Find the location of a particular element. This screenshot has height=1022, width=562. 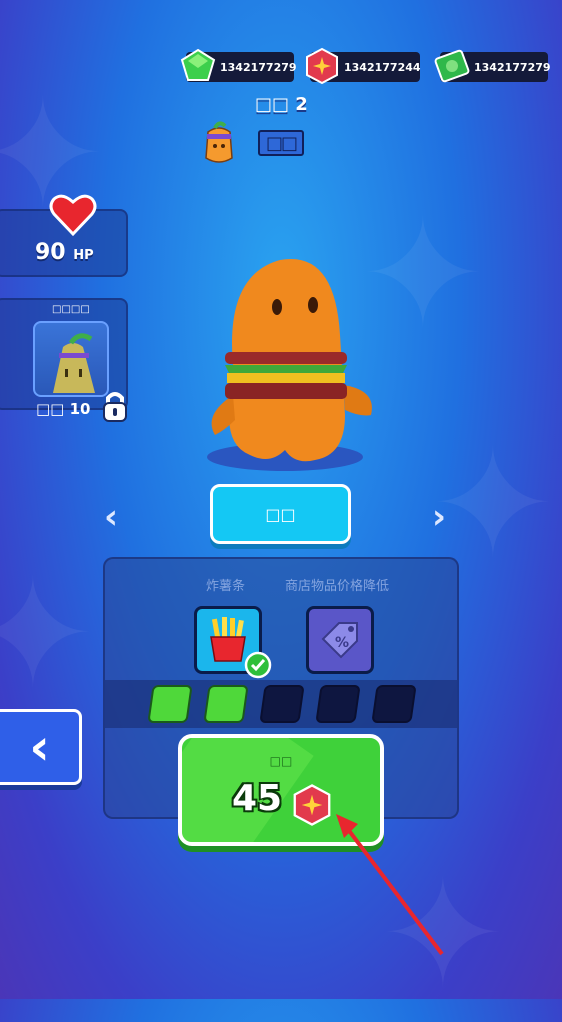

cash-value: 1342177279 is located at coordinates (512, 67).